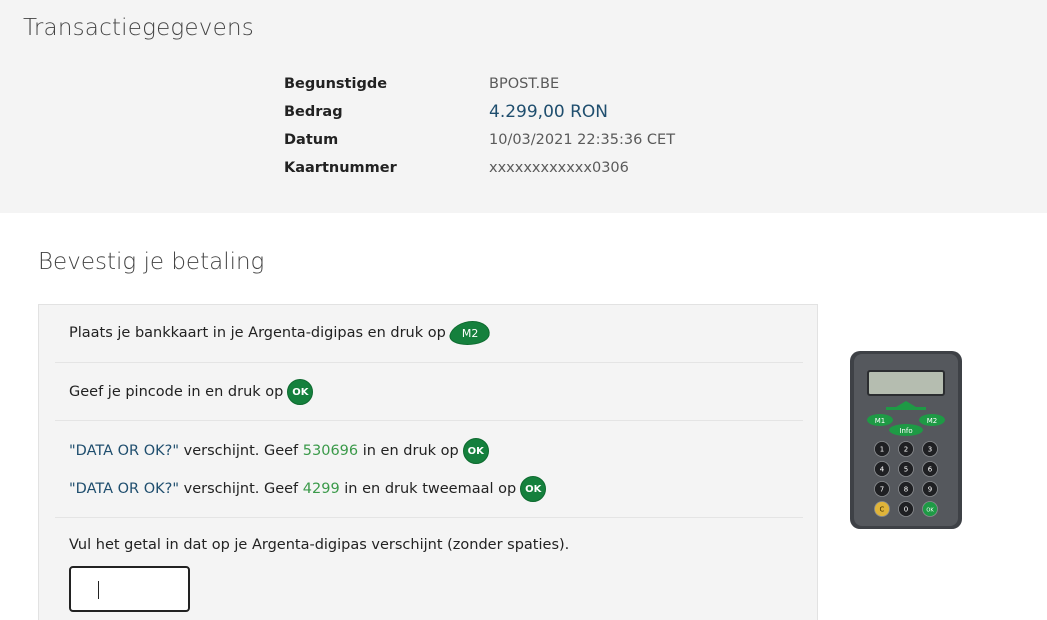 The width and height of the screenshot is (1047, 620). Describe the element at coordinates (880, 421) in the screenshot. I see `svg-text: M1` at that location.